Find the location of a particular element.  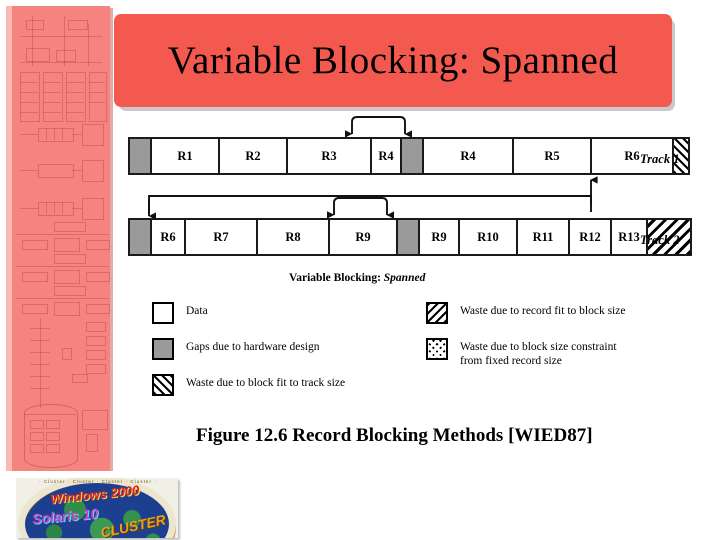

legend-item-gaps: Gaps due to hardware design is located at coordinates (236, 349).